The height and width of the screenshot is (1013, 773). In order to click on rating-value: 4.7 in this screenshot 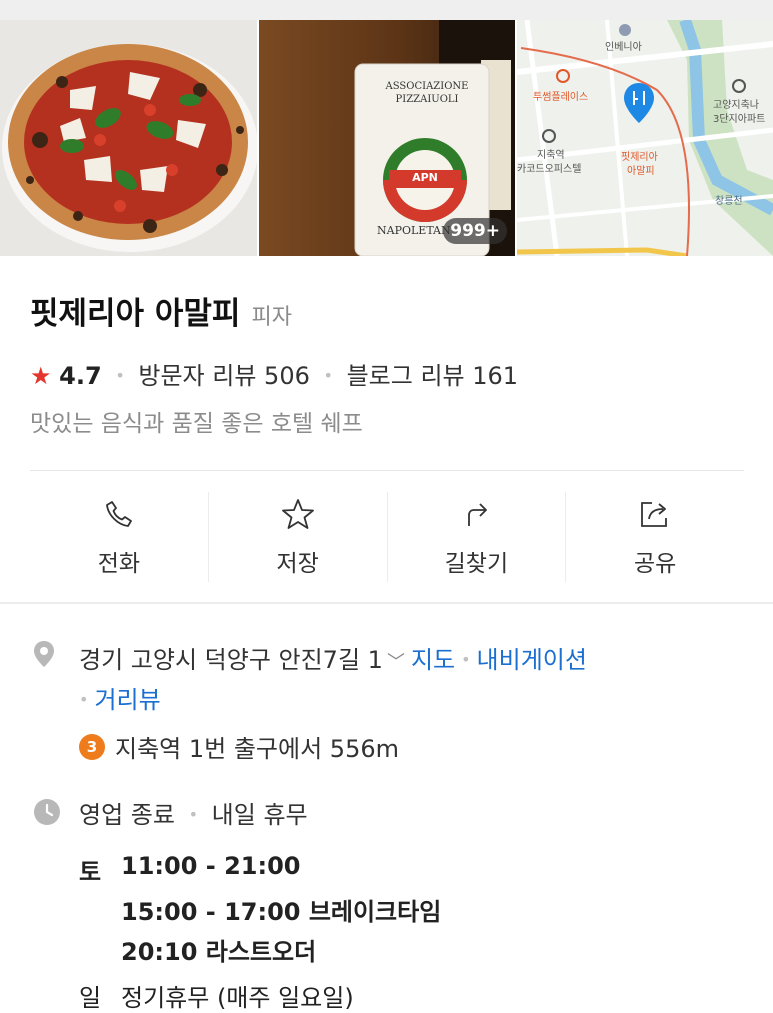, I will do `click(80, 376)`.